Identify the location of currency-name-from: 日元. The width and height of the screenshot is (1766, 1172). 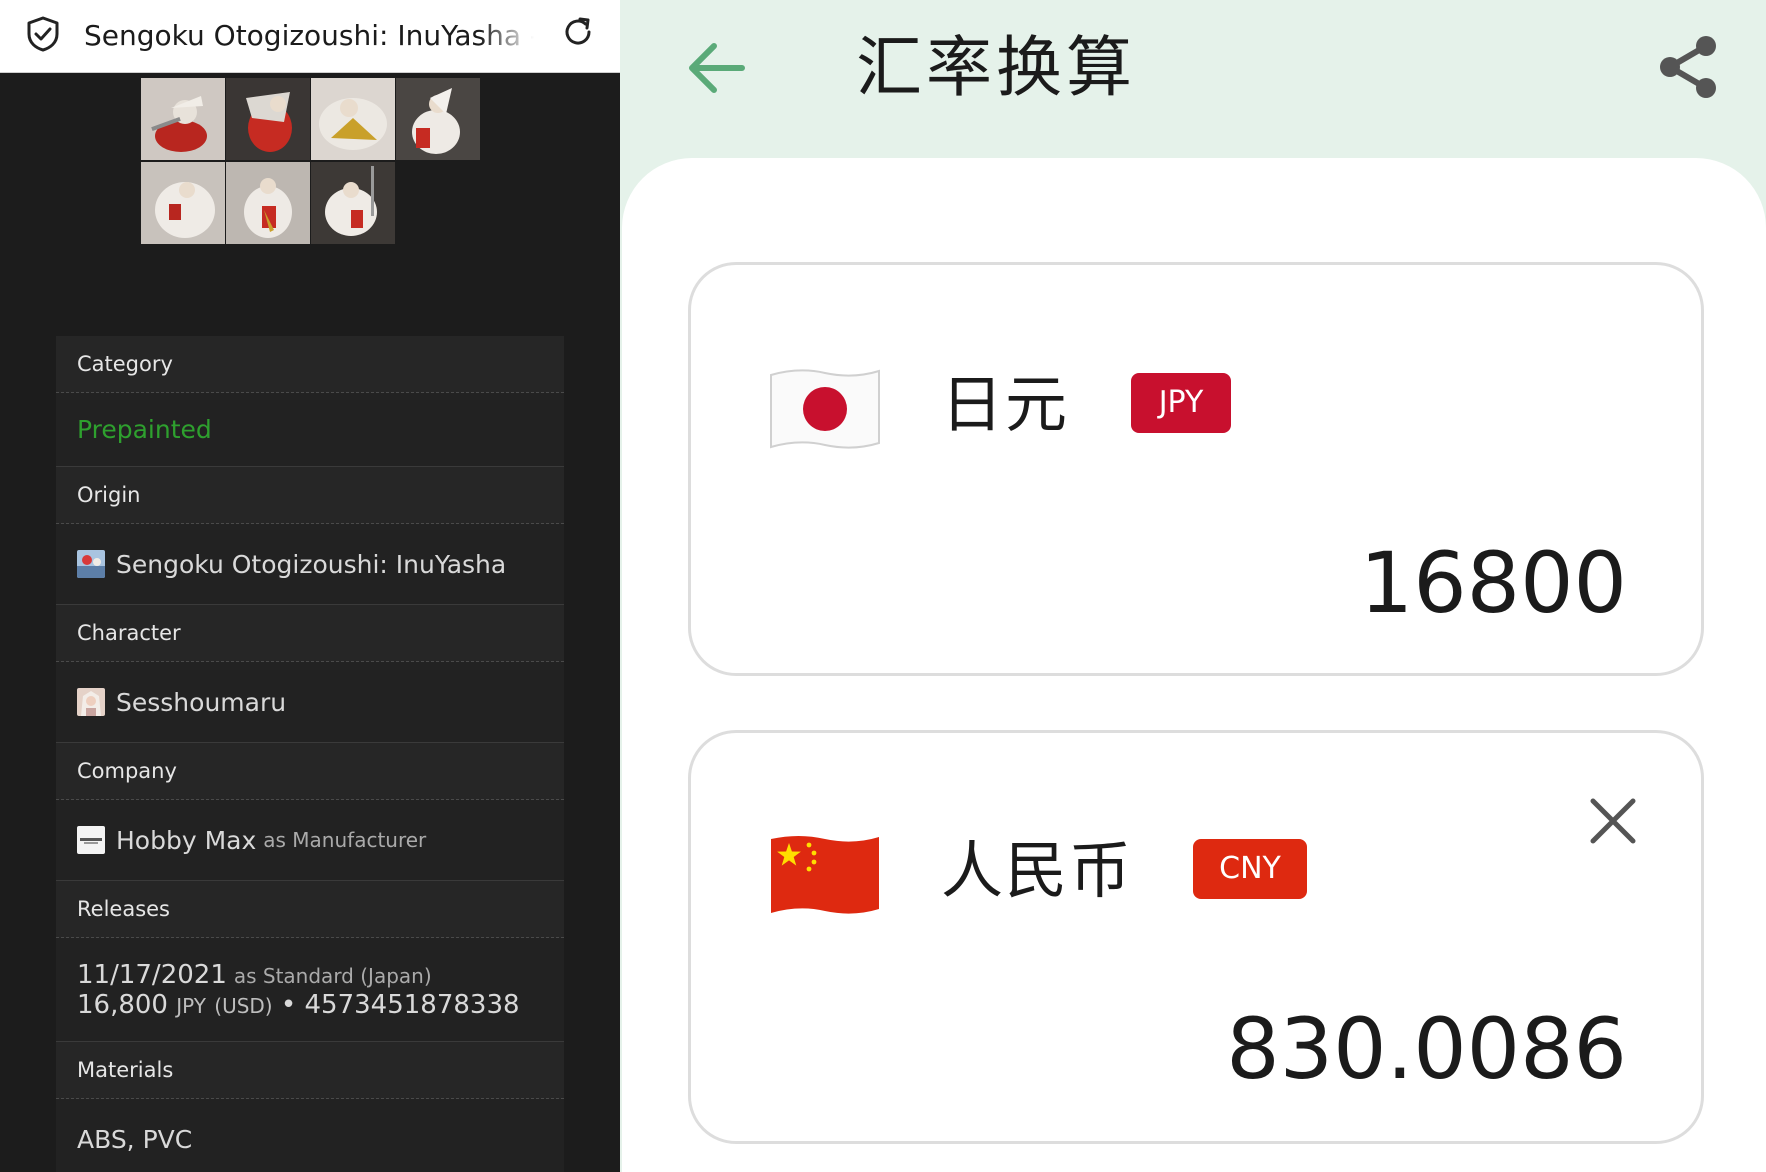
(1005, 404).